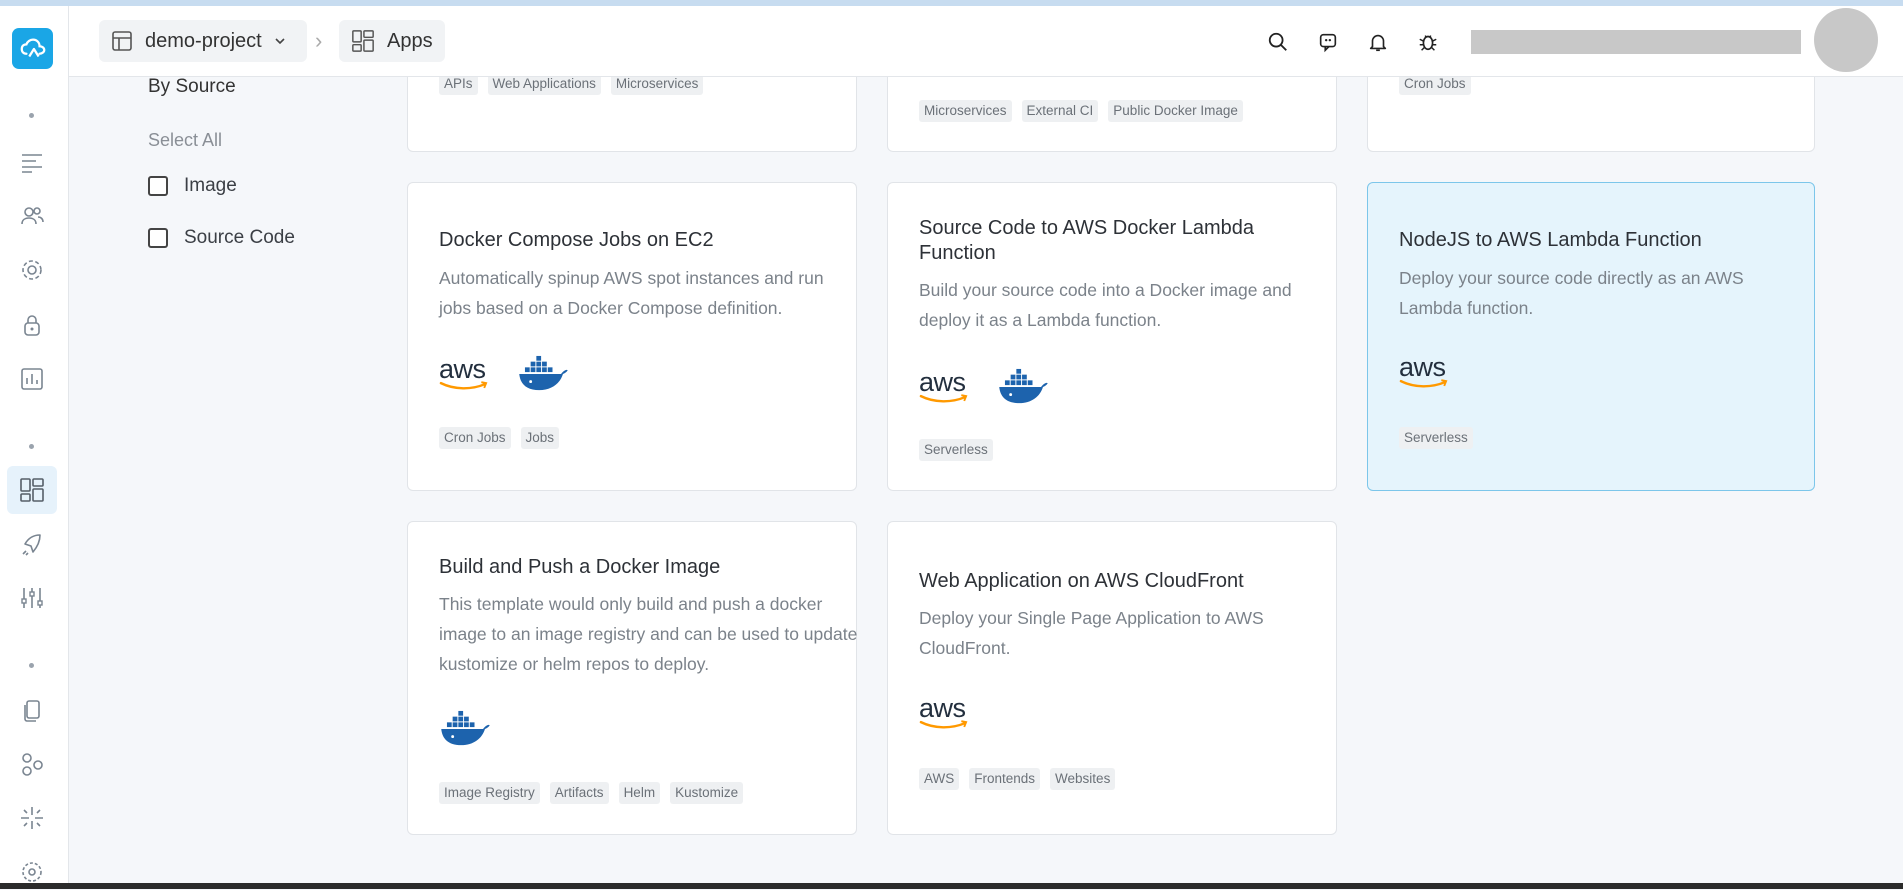 This screenshot has height=890, width=1903. I want to click on rail-item-controls, so click(32, 598).